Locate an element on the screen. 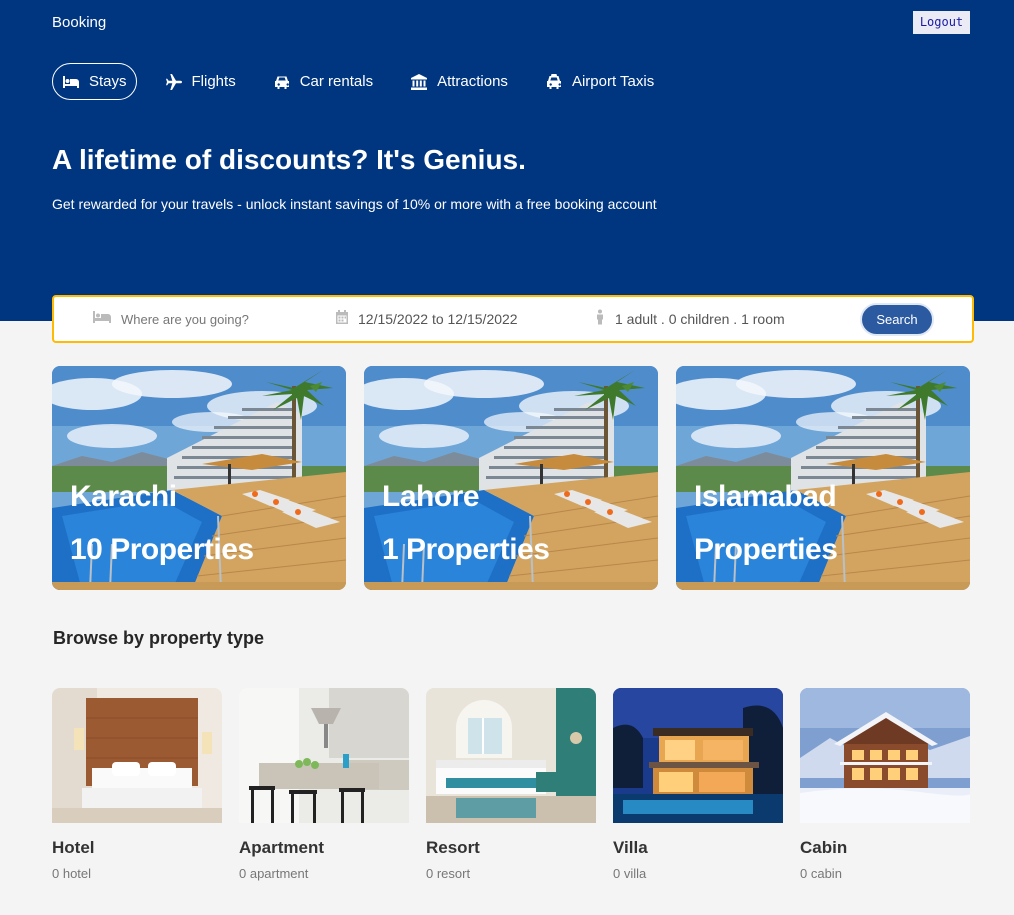 This screenshot has height=915, width=1014. property-type-apartment: Apartment 0 apartment is located at coordinates (324, 784).